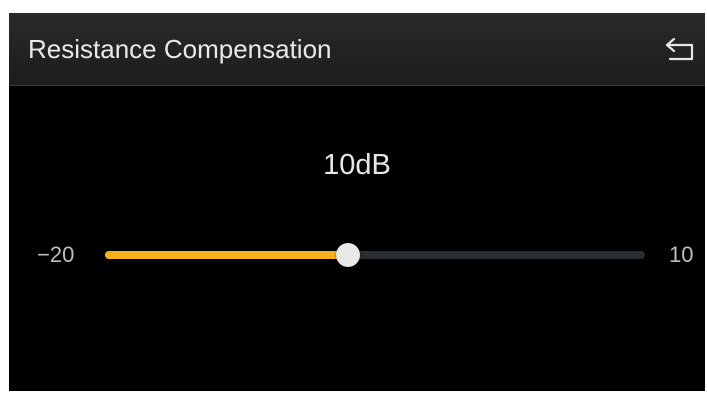 This screenshot has width=707, height=403. What do you see at coordinates (56, 254) in the screenshot?
I see `slider-min-label: −20` at bounding box center [56, 254].